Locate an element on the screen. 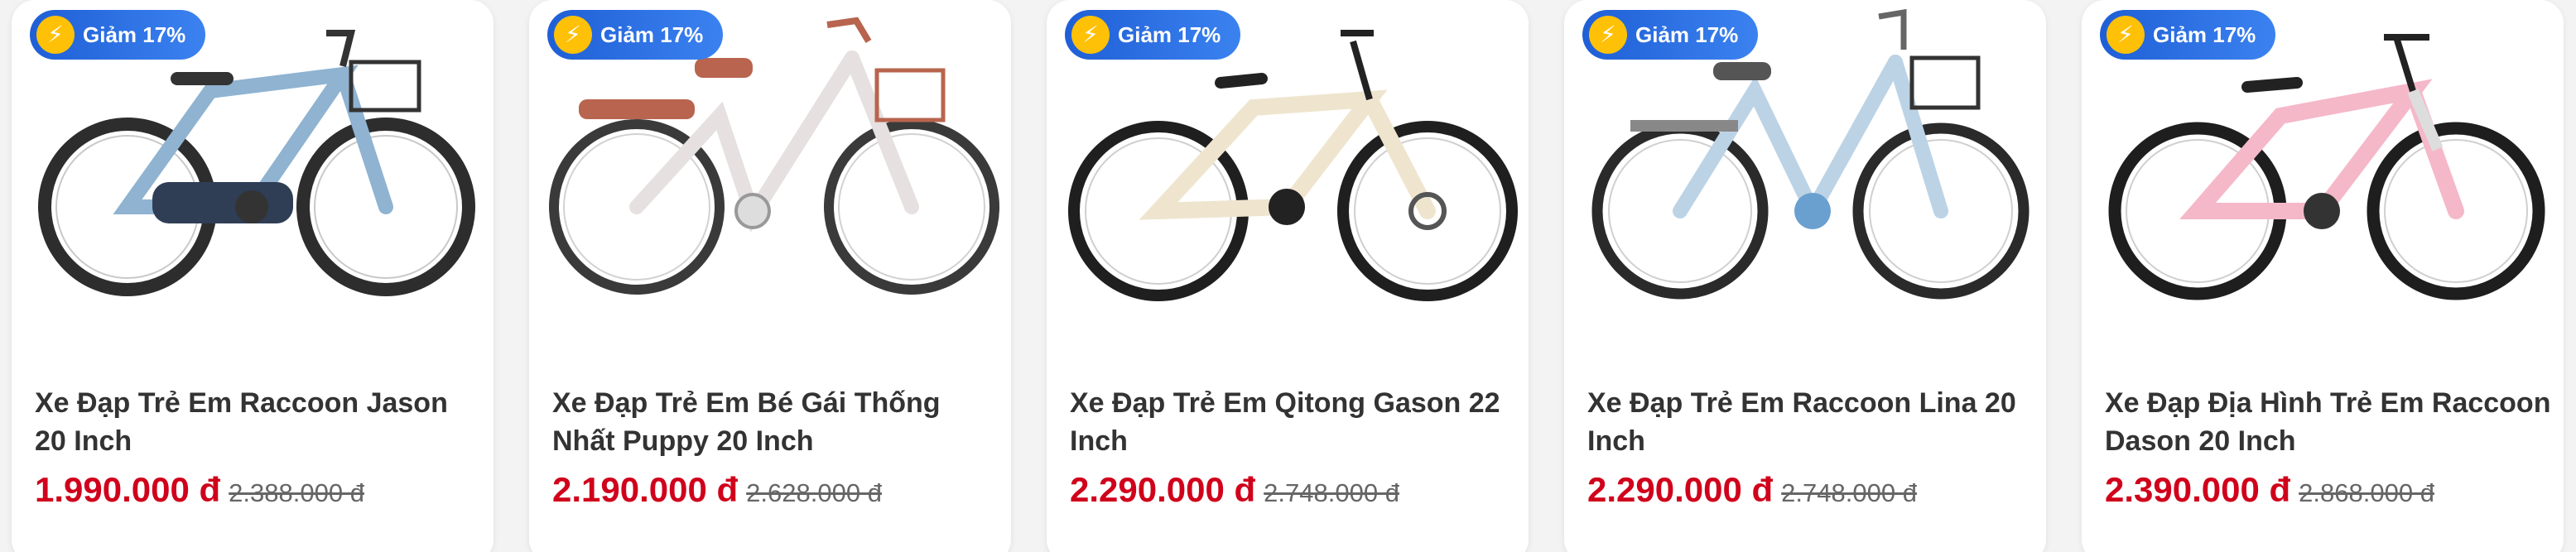 The height and width of the screenshot is (552, 2576). original-price: 2.868.000 đ is located at coordinates (2366, 492).